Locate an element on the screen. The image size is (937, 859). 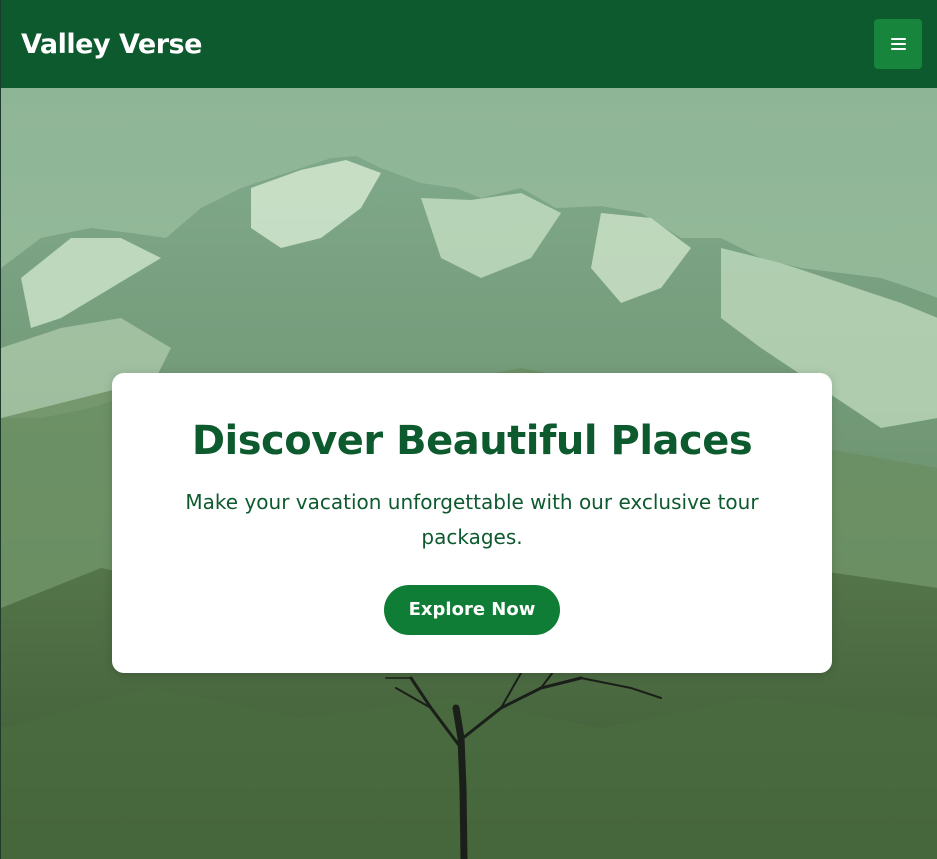
navbar: Valley Verse is located at coordinates (469, 44).